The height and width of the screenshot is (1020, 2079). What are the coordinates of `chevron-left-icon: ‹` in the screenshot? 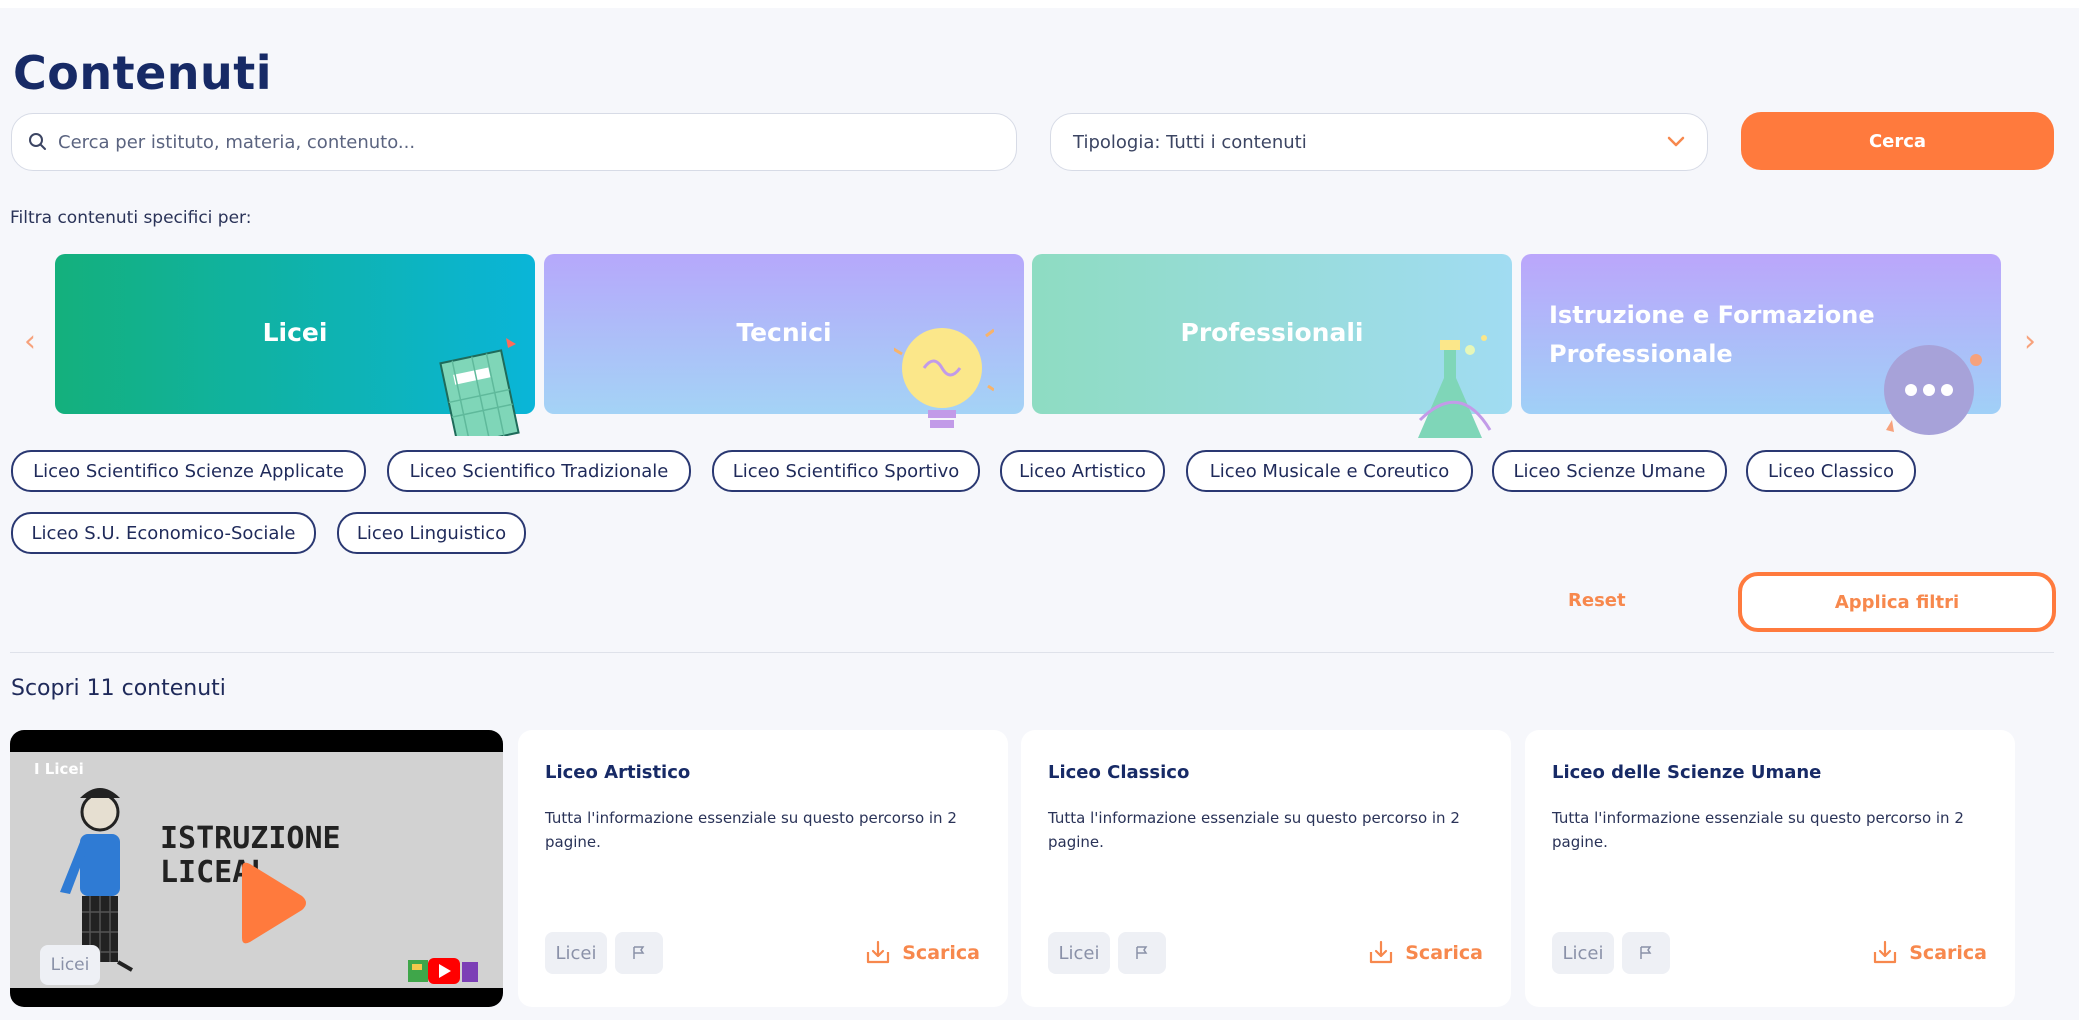 It's located at (30, 341).